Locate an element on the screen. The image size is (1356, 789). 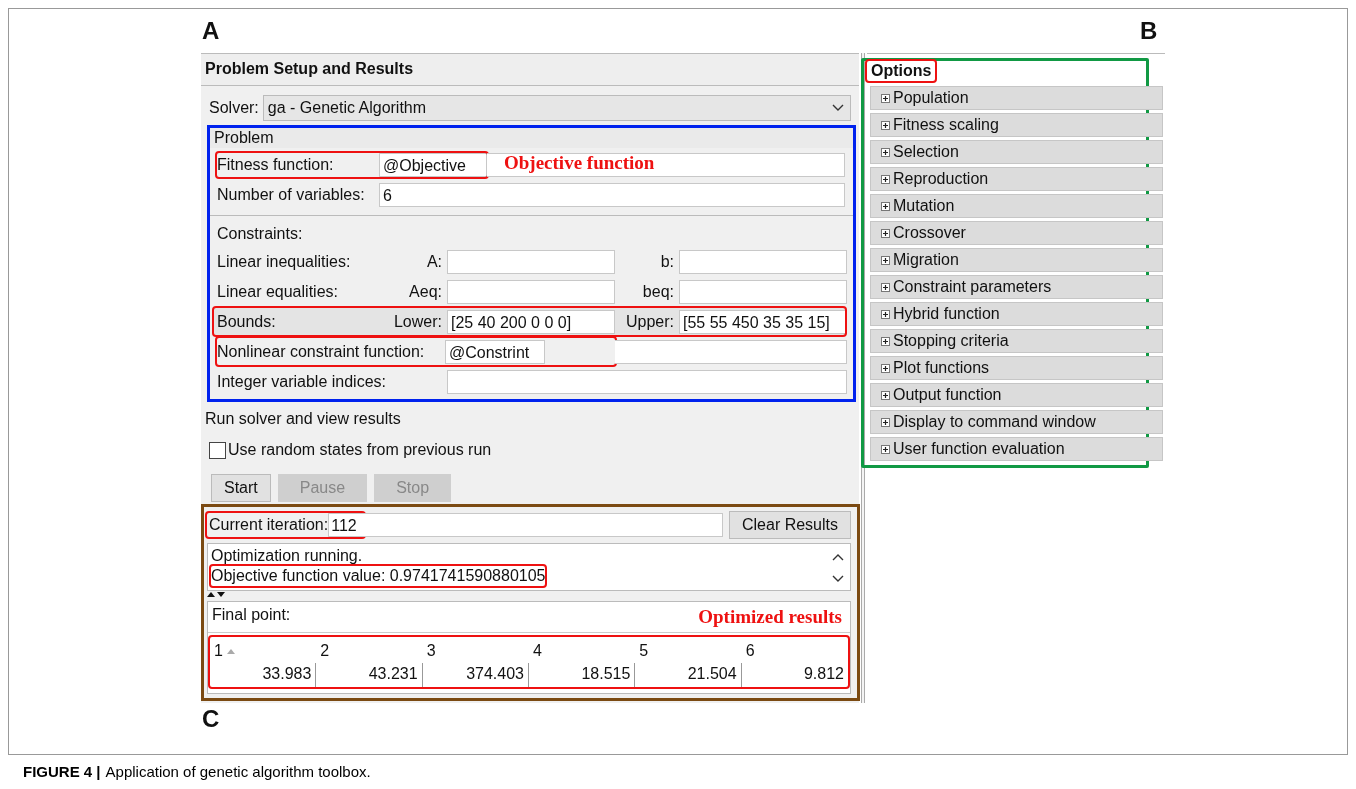
collapsible-section: Hybrid function is located at coordinates (1016, 314).